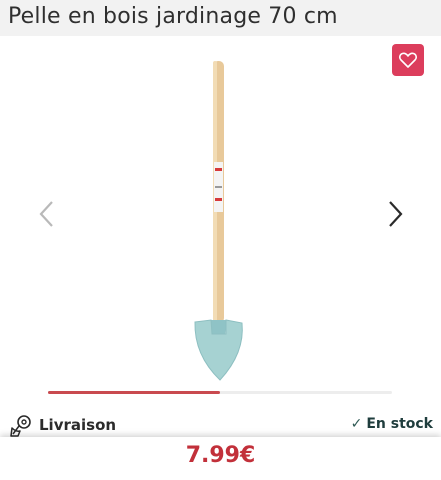 This screenshot has width=441, height=480. Describe the element at coordinates (218, 221) in the screenshot. I see `product-image` at that location.